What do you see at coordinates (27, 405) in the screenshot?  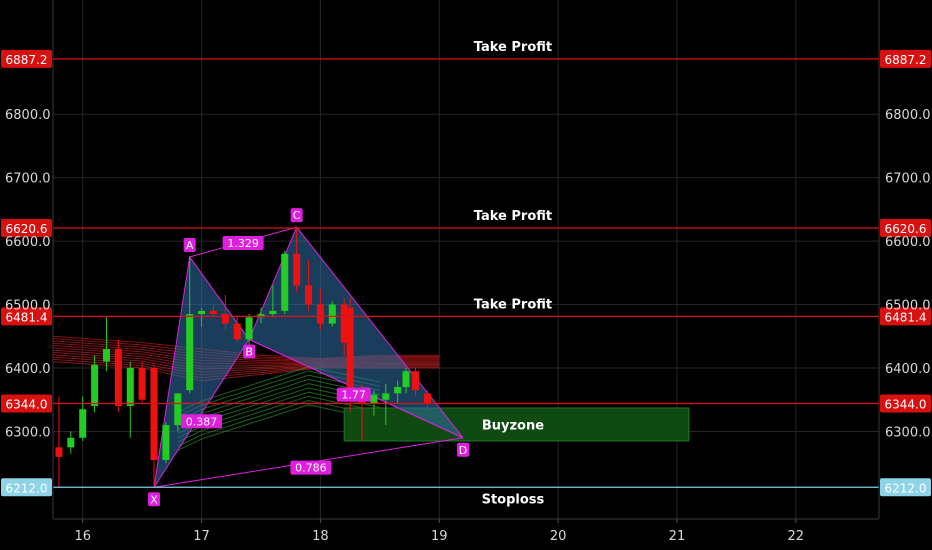 I see `level-value-left: 6344.0` at bounding box center [27, 405].